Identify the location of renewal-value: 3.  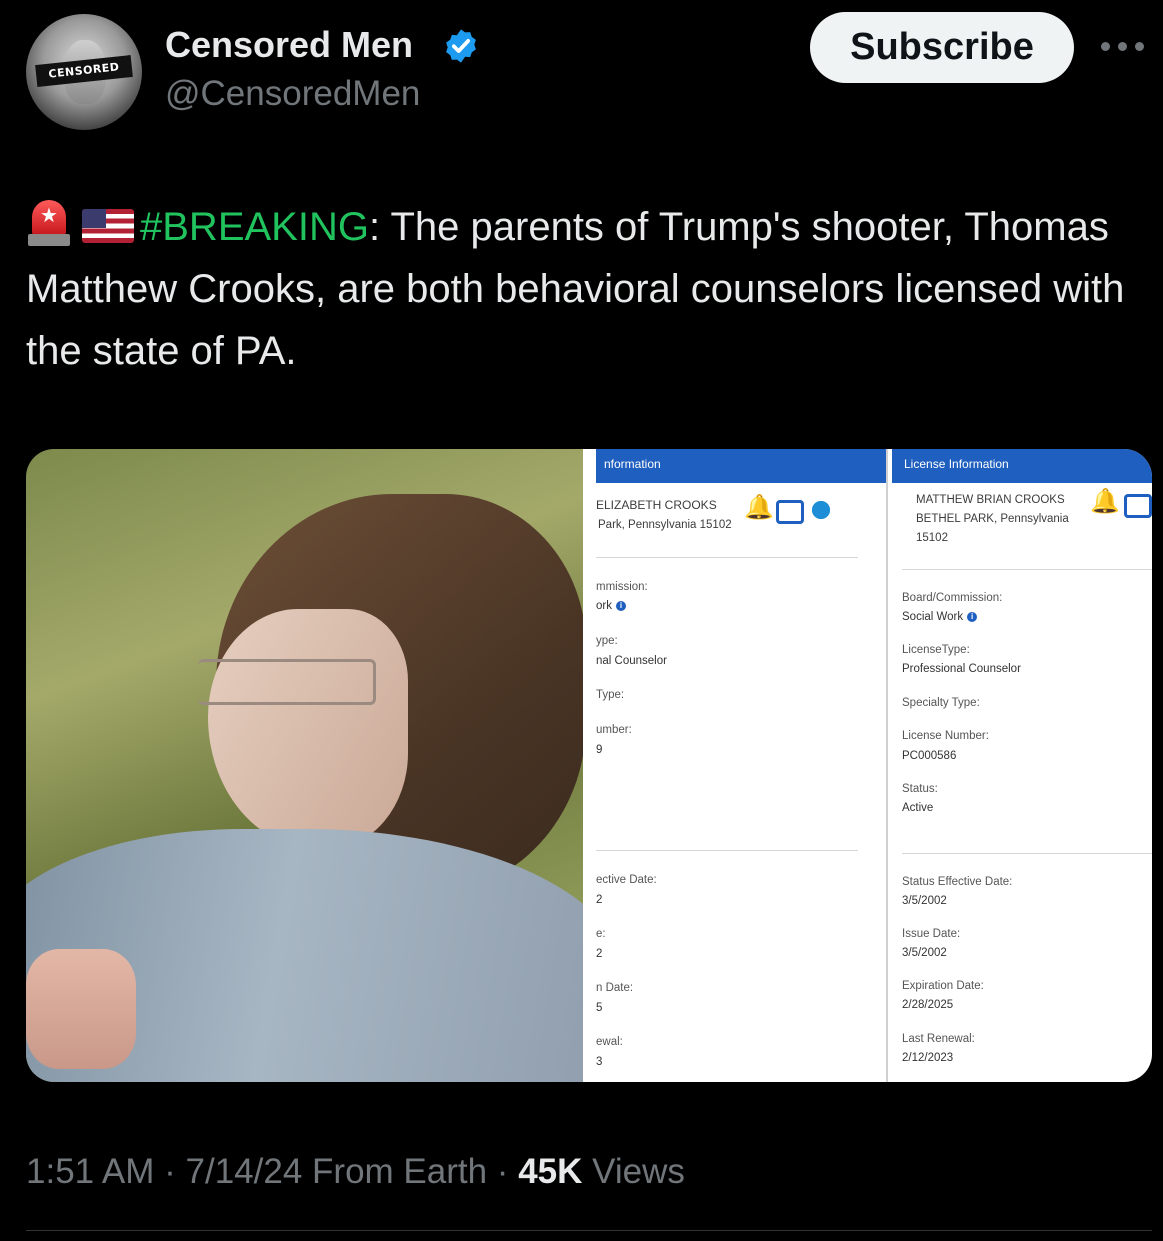
(599, 1062).